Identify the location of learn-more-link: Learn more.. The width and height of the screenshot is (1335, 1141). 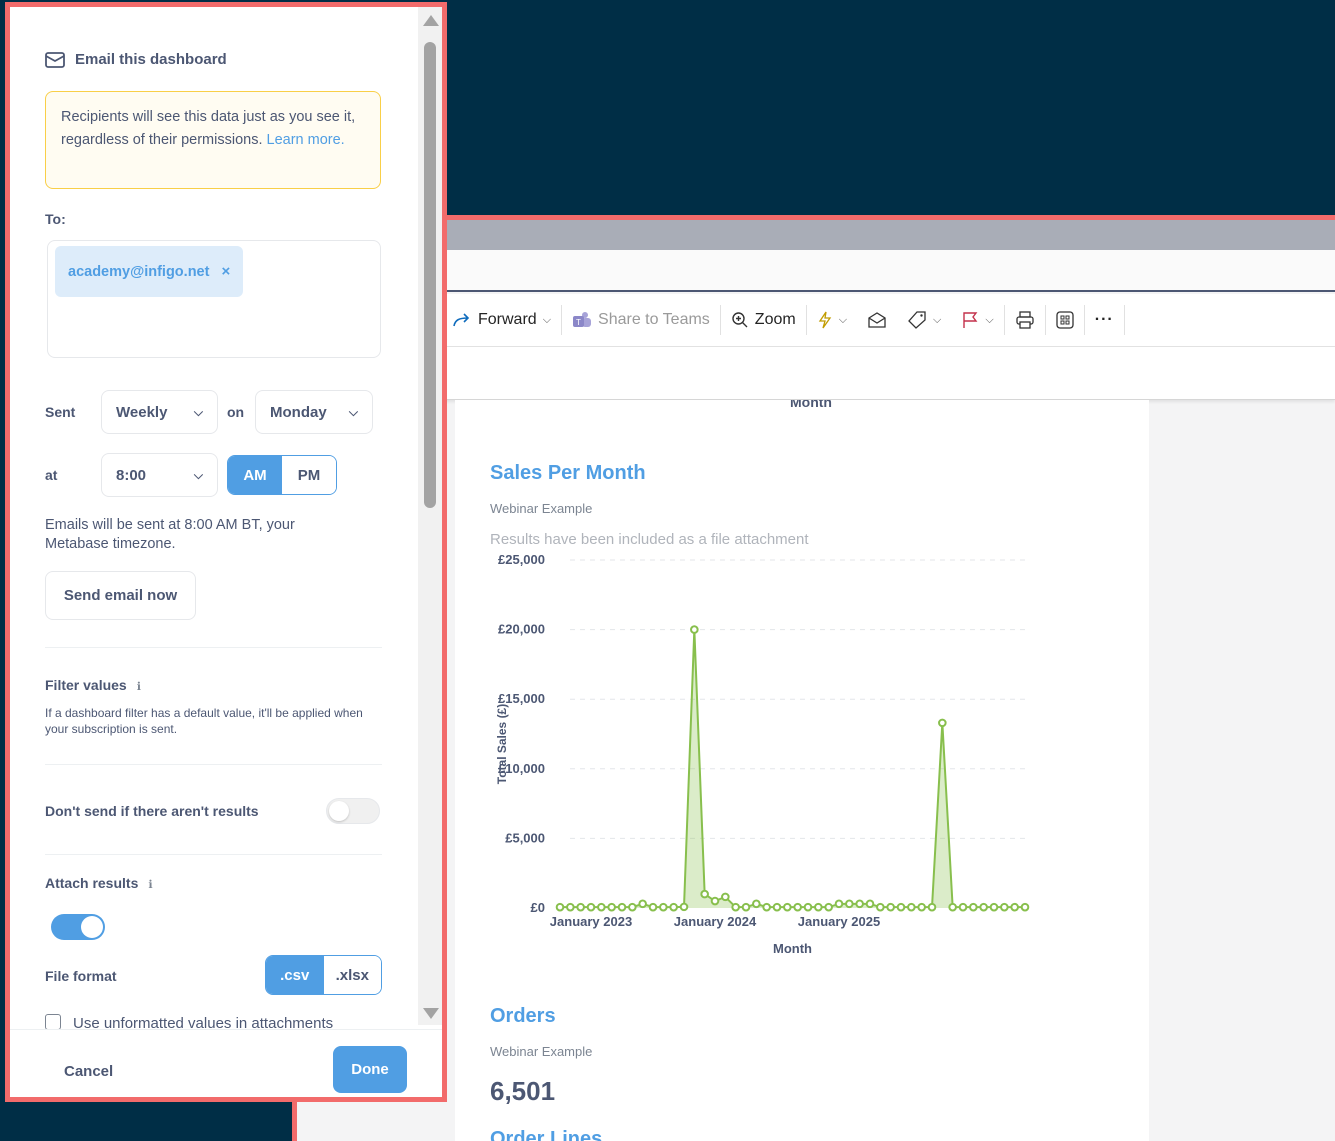
(306, 140).